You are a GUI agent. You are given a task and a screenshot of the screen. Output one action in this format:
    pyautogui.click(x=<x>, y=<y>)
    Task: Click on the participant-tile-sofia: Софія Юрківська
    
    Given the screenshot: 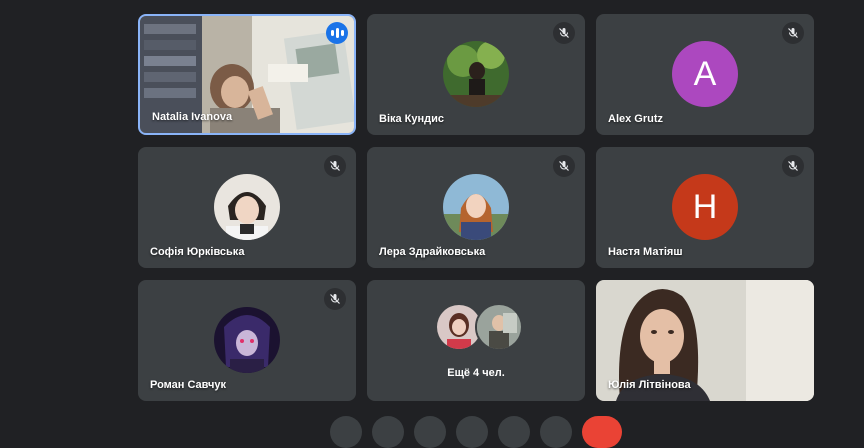 What is the action you would take?
    pyautogui.click(x=247, y=207)
    